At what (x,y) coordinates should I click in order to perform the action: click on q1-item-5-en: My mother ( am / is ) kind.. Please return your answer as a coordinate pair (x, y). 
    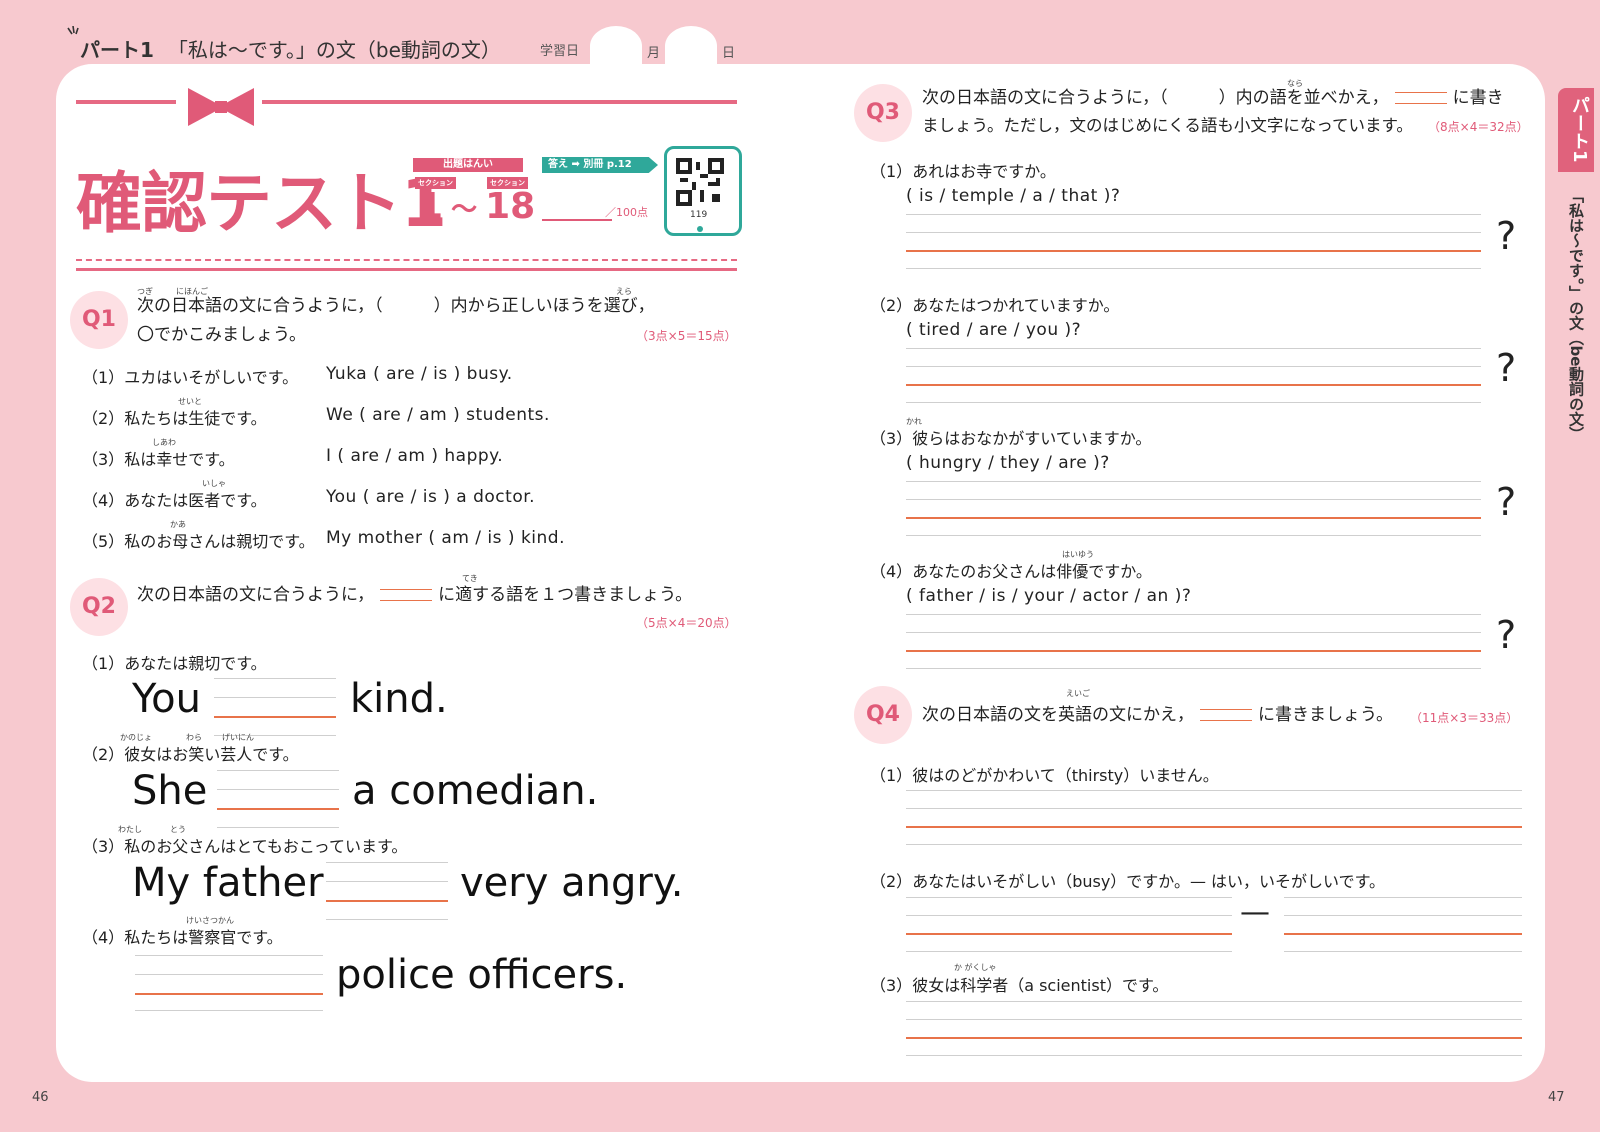
    Looking at the image, I should click on (445, 538).